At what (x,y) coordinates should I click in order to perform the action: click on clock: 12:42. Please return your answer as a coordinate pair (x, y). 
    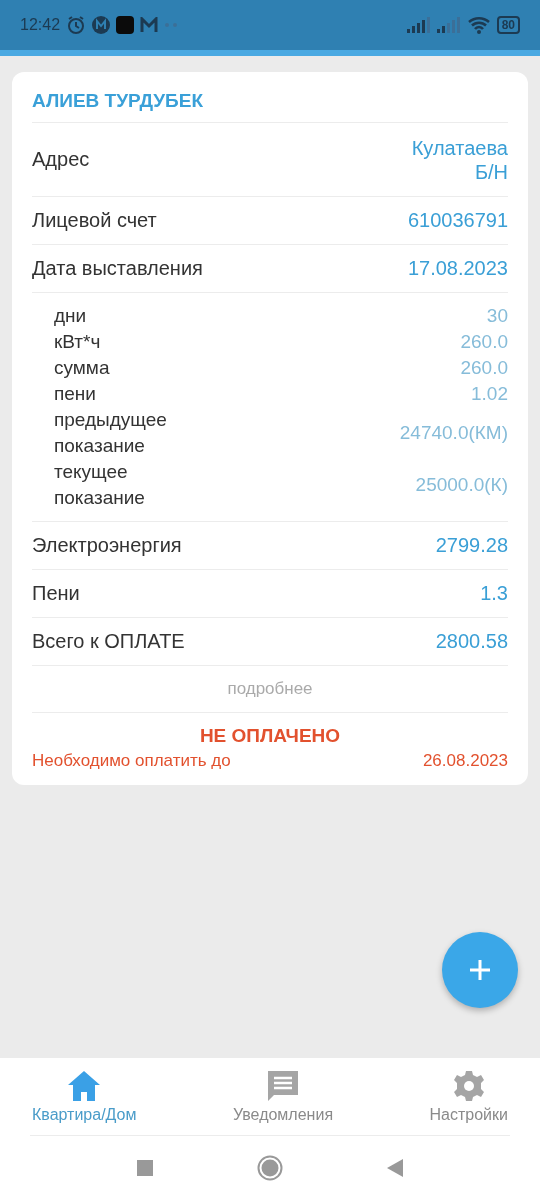
    Looking at the image, I should click on (40, 25).